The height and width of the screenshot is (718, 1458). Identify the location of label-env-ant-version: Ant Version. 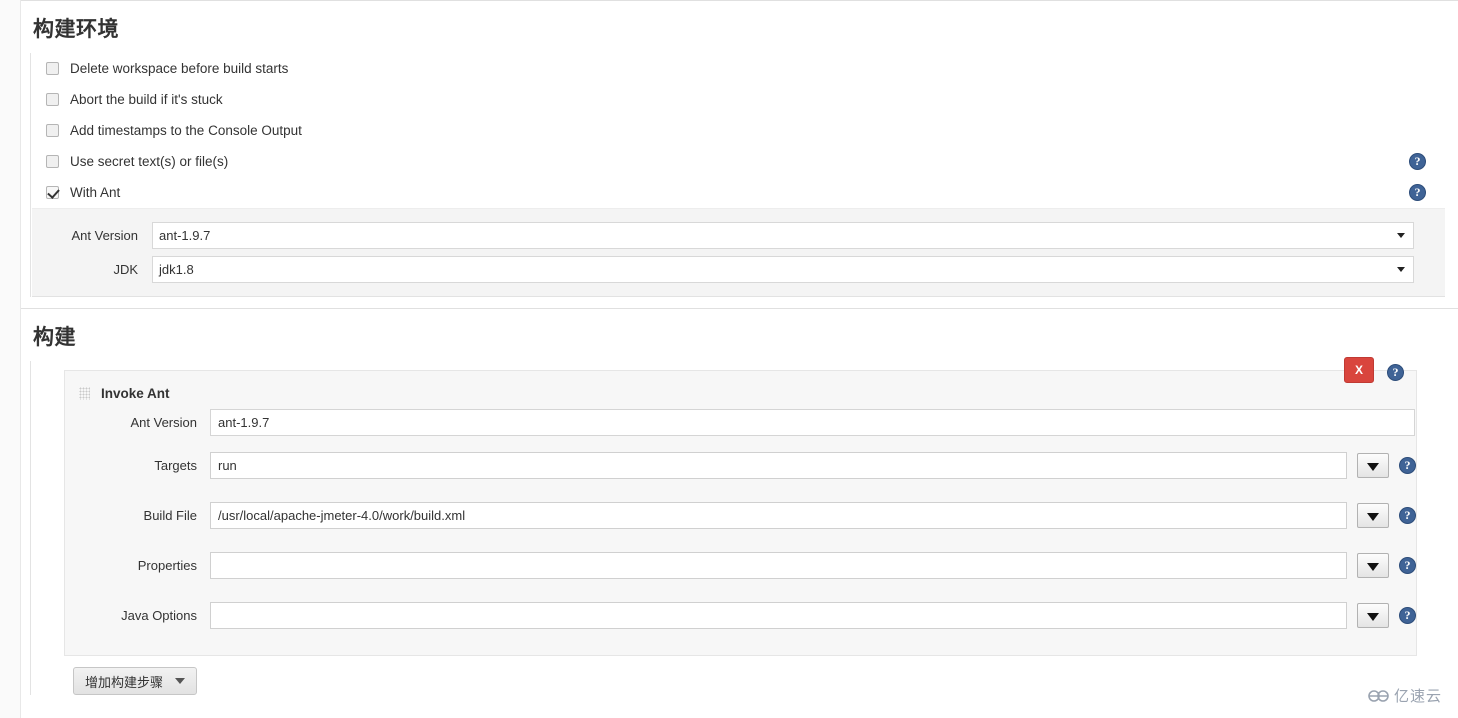
(105, 235).